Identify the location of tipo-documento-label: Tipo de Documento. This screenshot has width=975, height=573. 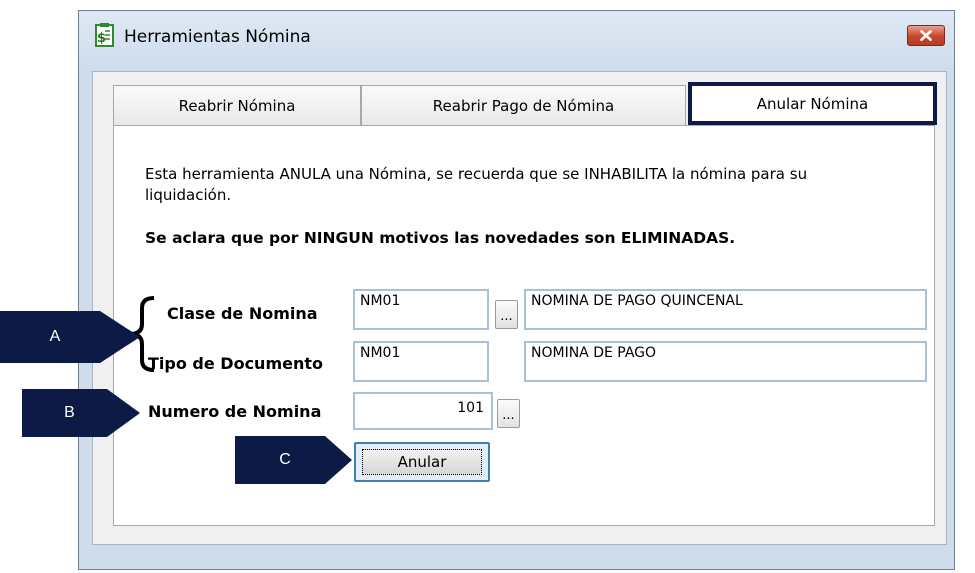
(235, 363).